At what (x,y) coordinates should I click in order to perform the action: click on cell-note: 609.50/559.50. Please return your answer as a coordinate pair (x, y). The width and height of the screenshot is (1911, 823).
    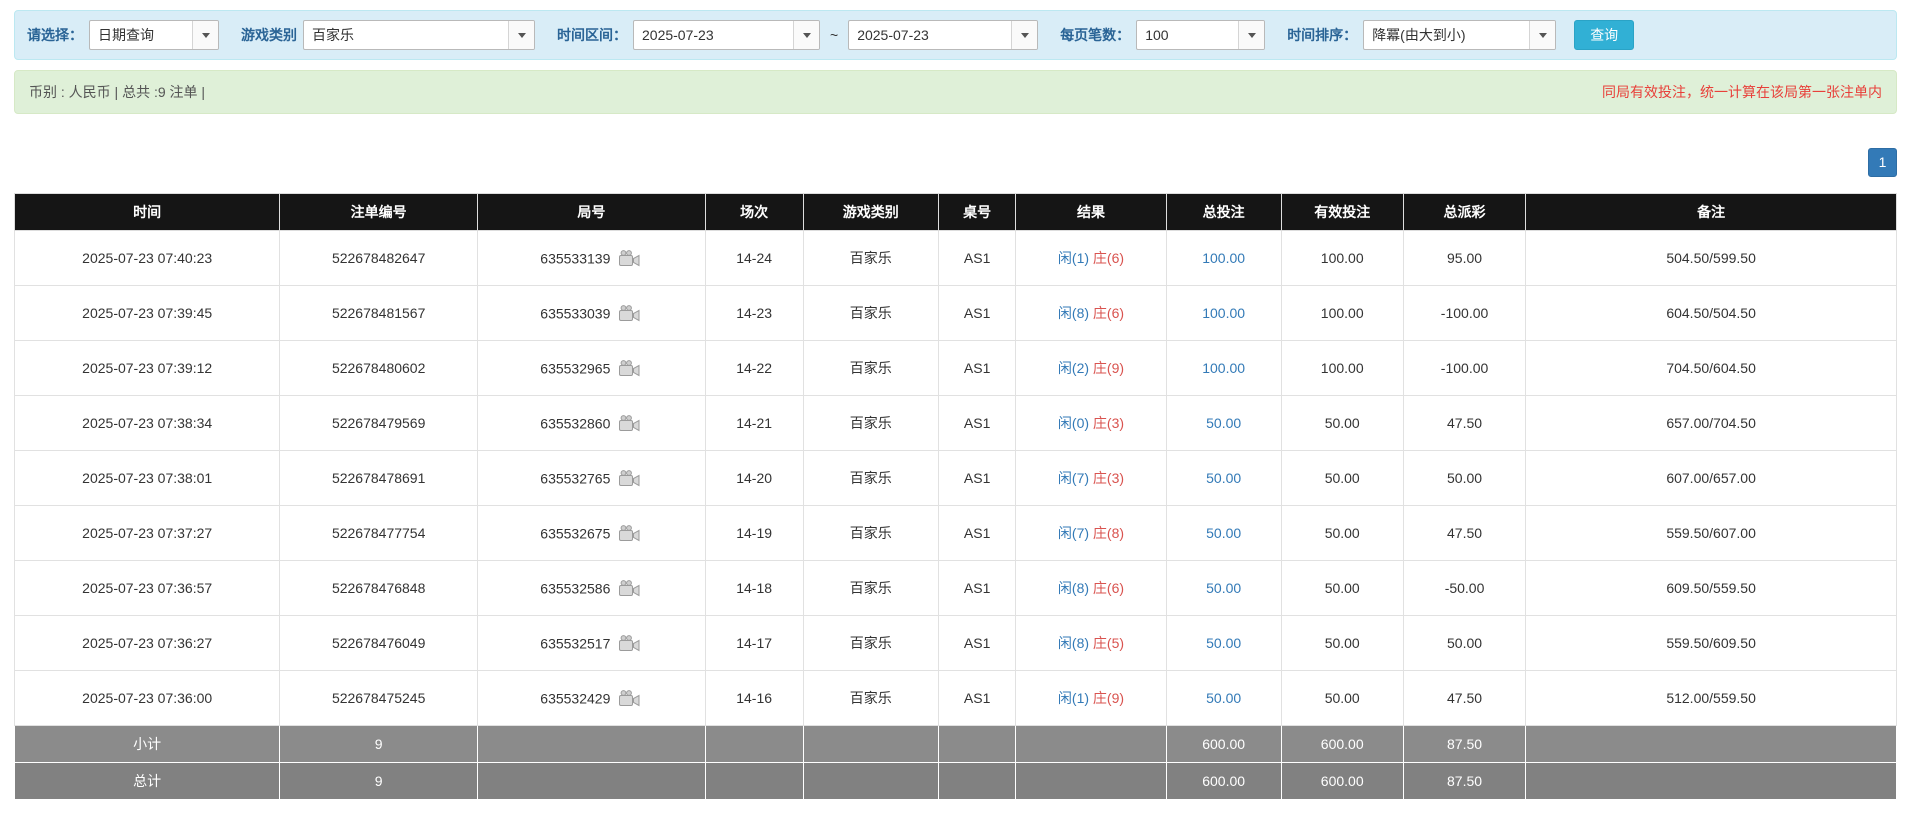
    Looking at the image, I should click on (1711, 588).